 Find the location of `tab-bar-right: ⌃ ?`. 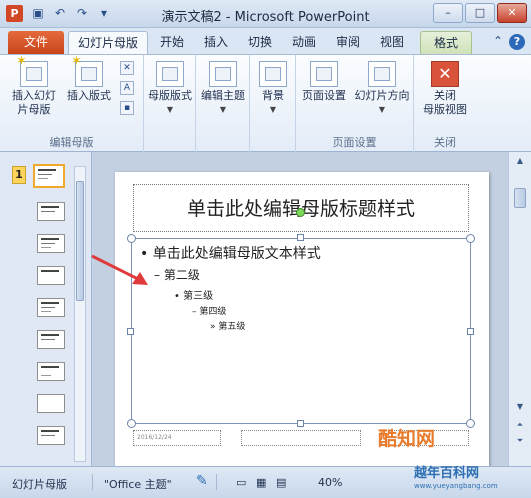

tab-bar-right: ⌃ ? is located at coordinates (509, 42).